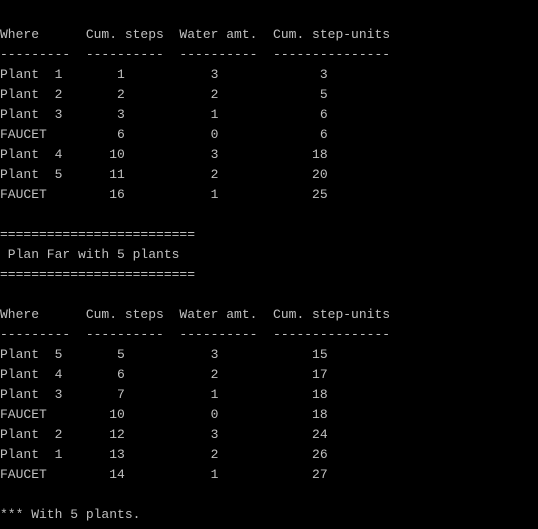  What do you see at coordinates (164, 154) in the screenshot?
I see `console-line: Plant 4 10 3 18` at bounding box center [164, 154].